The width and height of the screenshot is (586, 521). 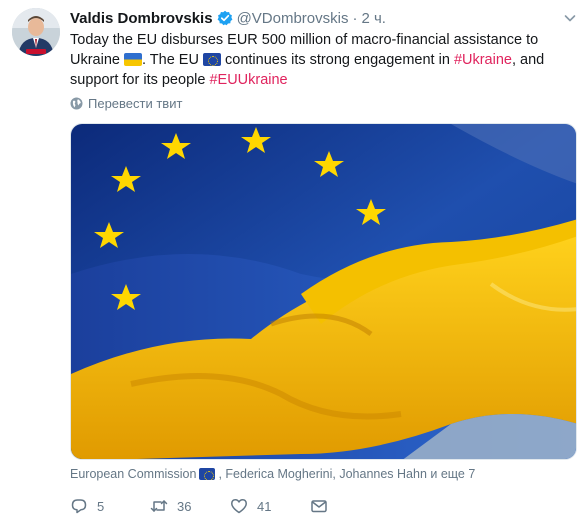 What do you see at coordinates (483, 60) in the screenshot?
I see `hashtag-ukraine-link: #Ukraine` at bounding box center [483, 60].